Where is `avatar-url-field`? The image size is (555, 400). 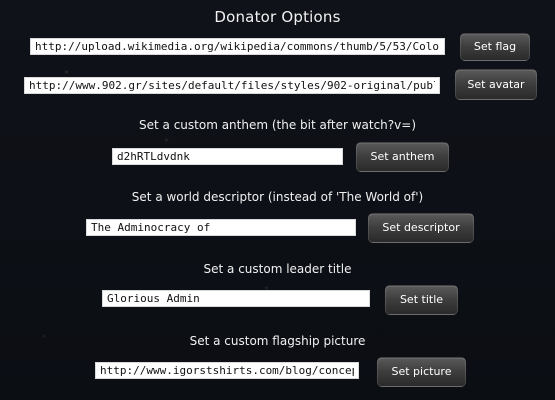 avatar-url-field is located at coordinates (232, 85).